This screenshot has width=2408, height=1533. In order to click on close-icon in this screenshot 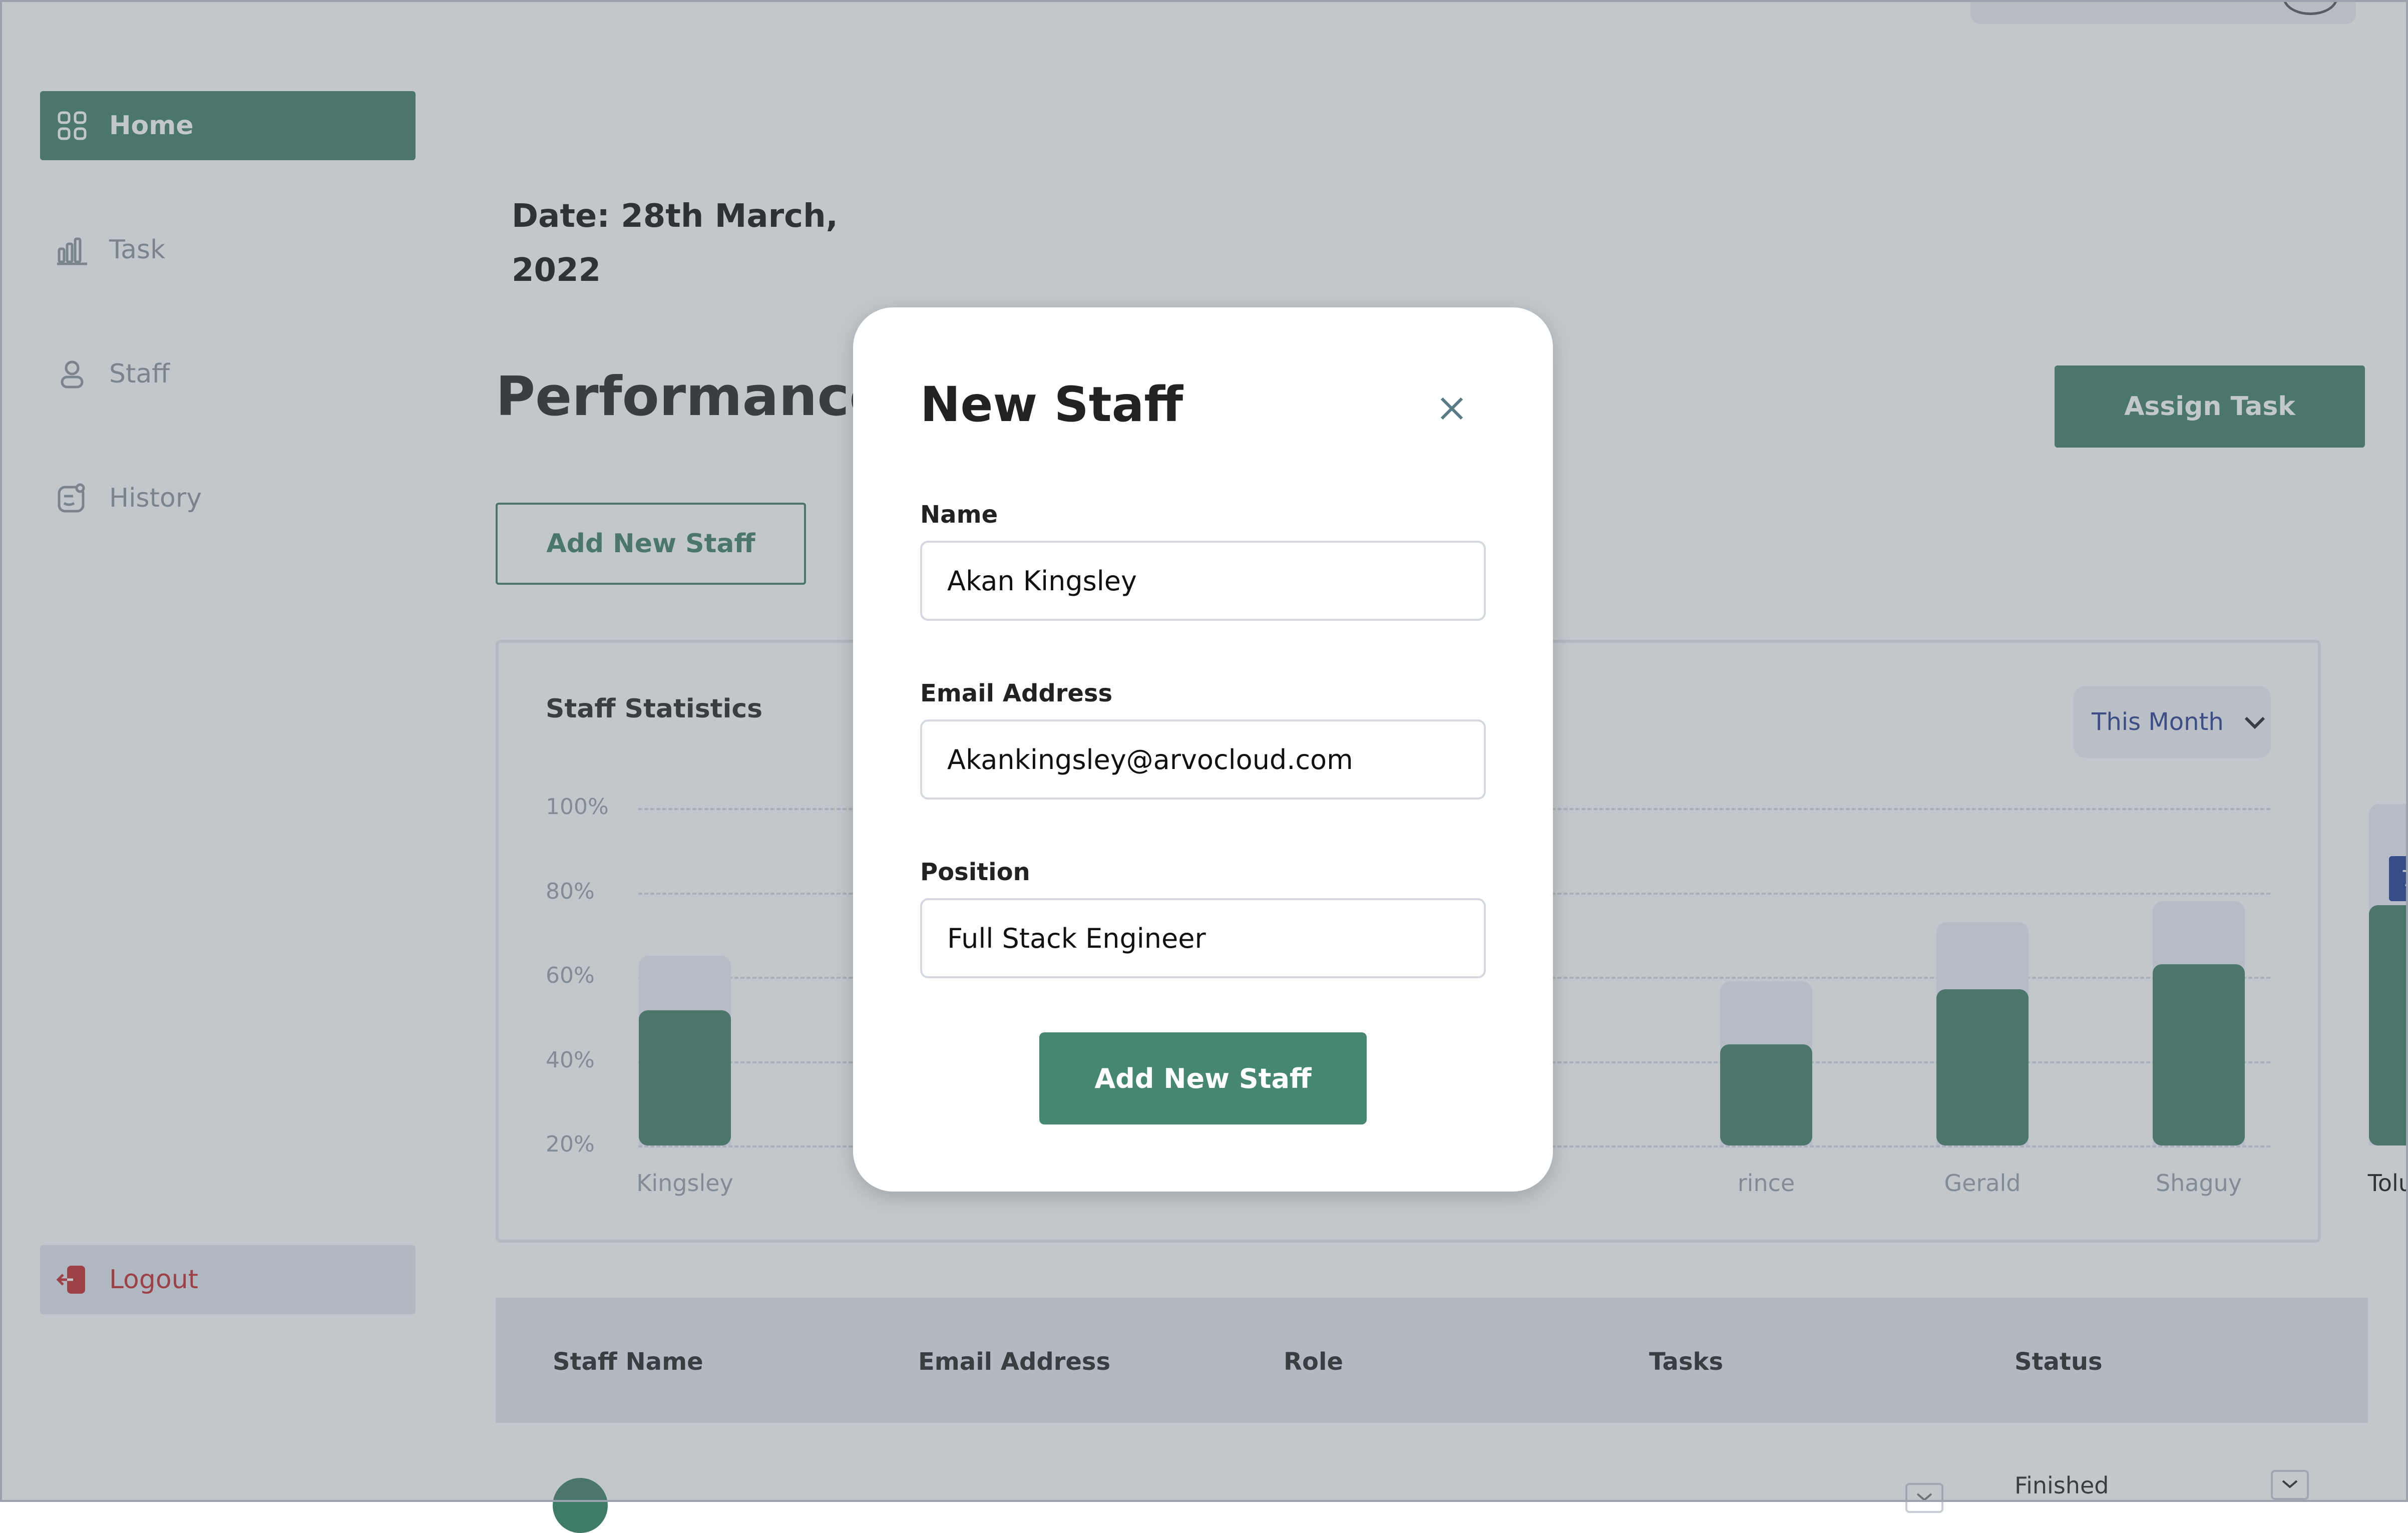, I will do `click(1452, 410)`.